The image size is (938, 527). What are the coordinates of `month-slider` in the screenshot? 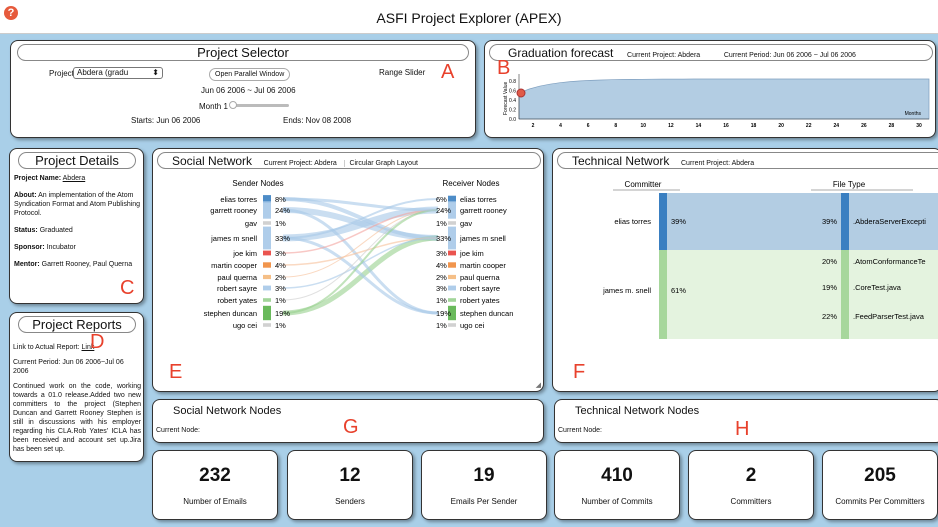 It's located at (259, 105).